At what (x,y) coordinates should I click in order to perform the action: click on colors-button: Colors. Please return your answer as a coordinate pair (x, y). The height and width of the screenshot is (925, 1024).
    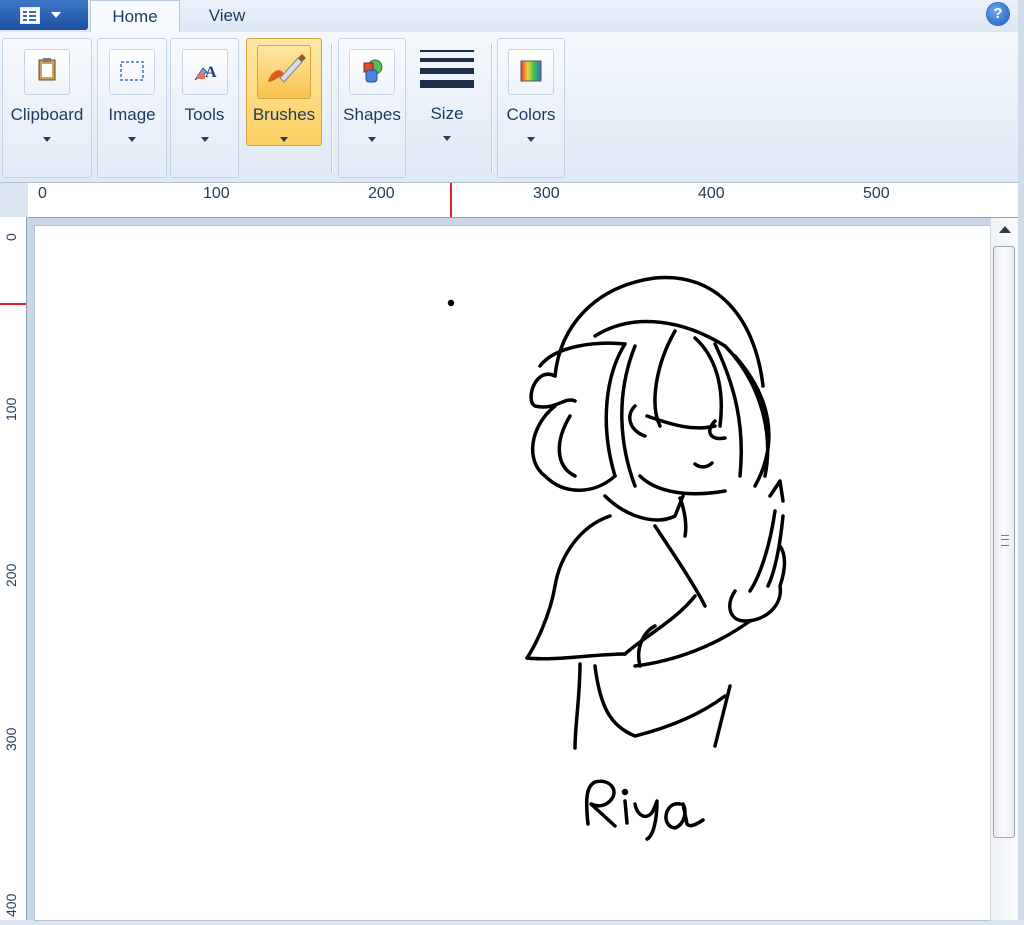
    Looking at the image, I should click on (531, 108).